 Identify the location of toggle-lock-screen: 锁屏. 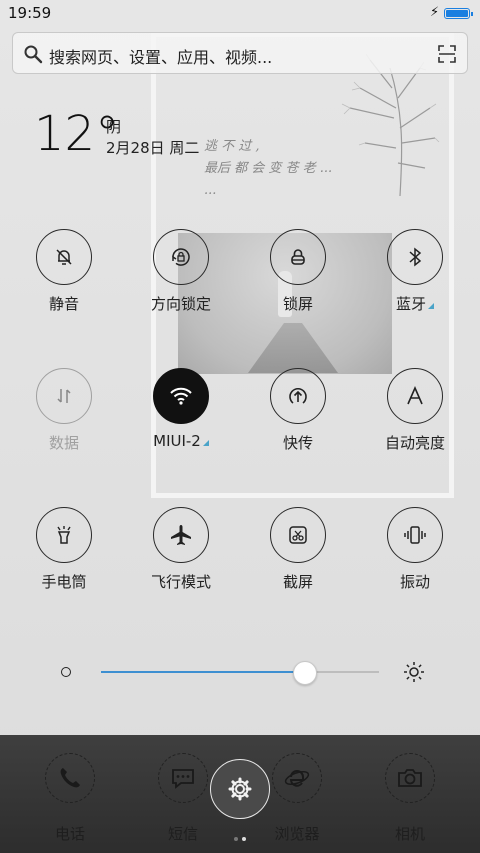
(298, 271).